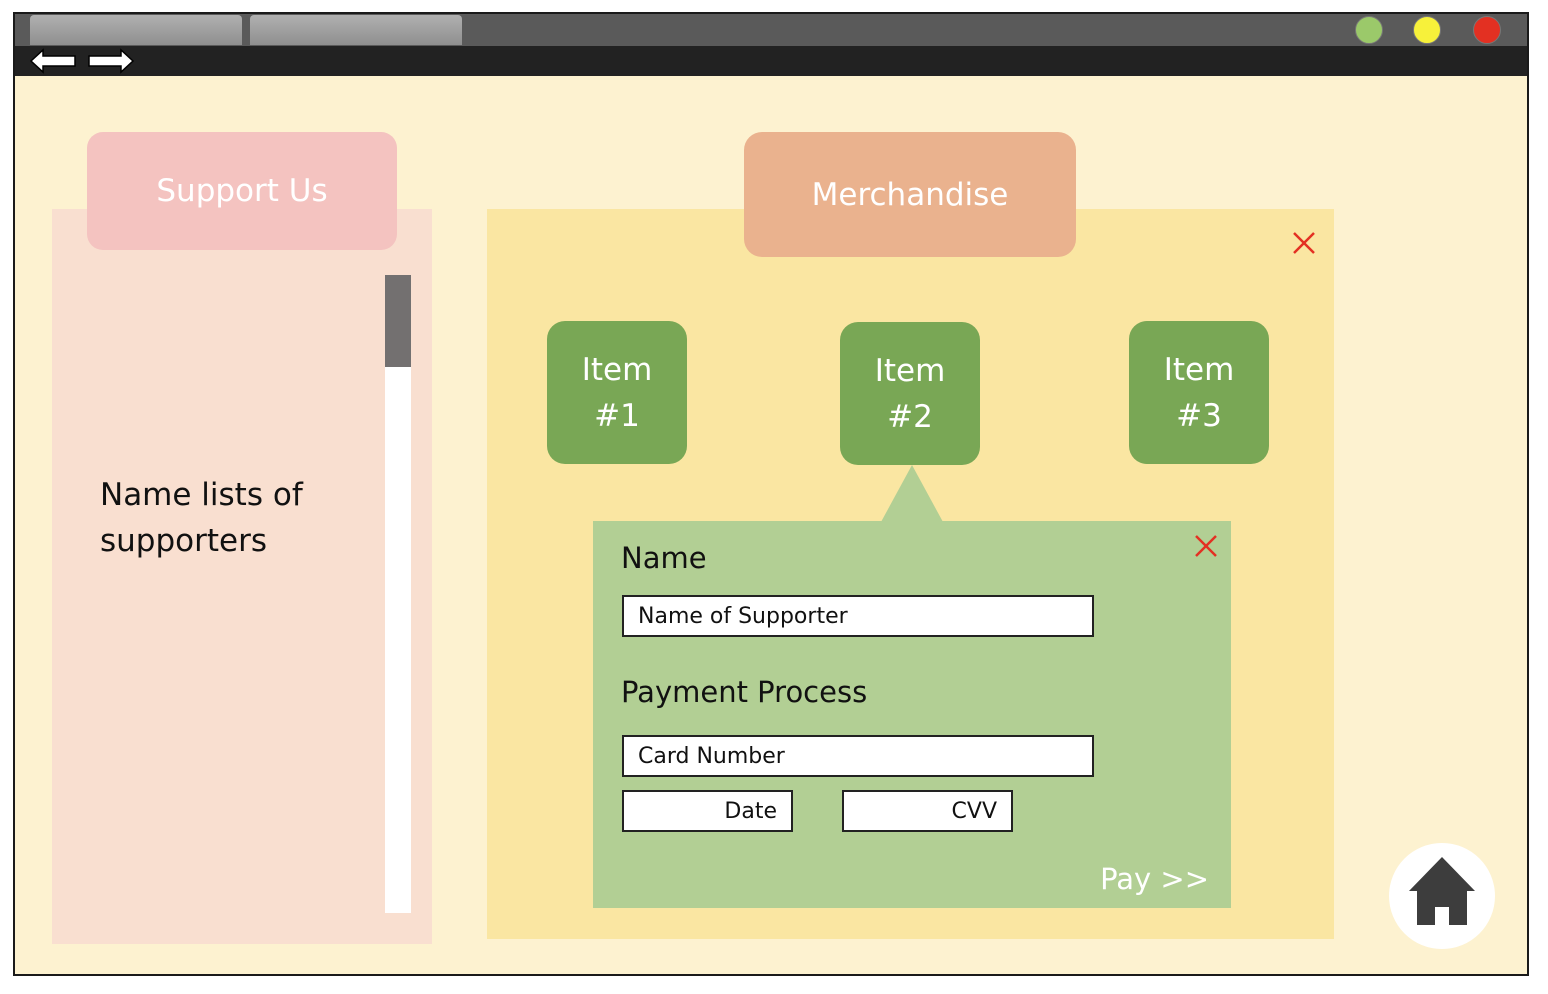  What do you see at coordinates (910, 393) in the screenshot?
I see `item-2-button: Item #2` at bounding box center [910, 393].